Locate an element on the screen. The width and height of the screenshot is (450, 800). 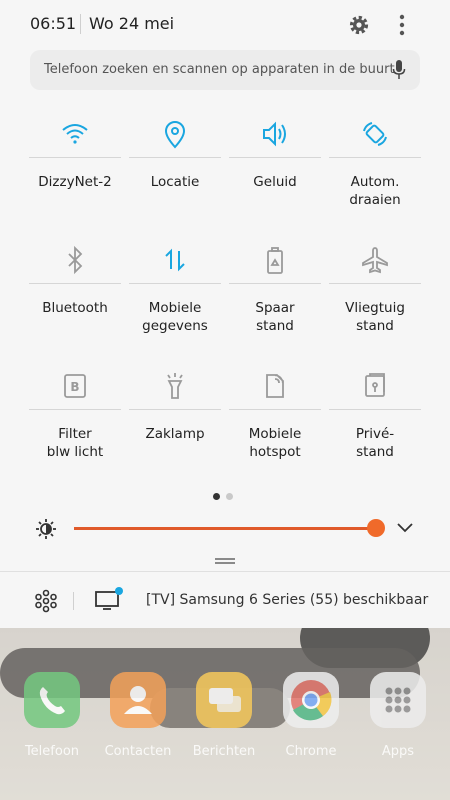
tile-wifi: DizzyNet-2 is located at coordinates (75, 161).